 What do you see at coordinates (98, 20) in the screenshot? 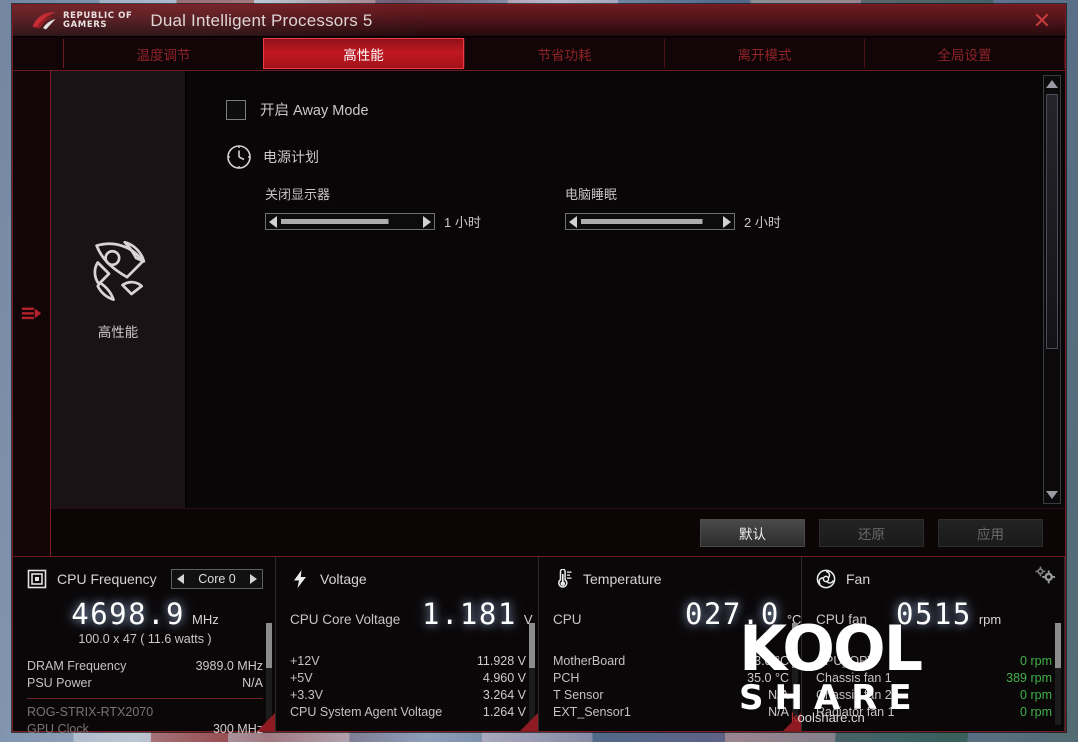
I see `rog-brand-text: REPUBLIC OF GAMERS` at bounding box center [98, 20].